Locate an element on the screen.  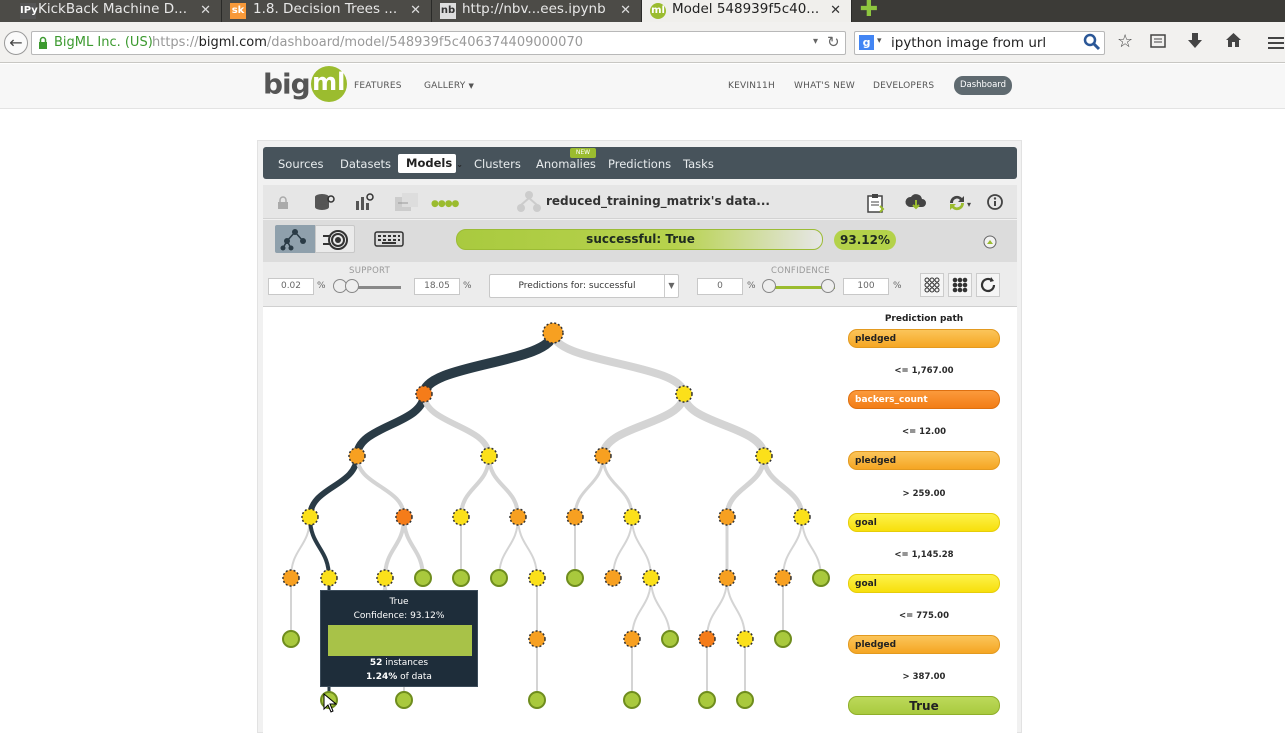
nav-whats-new: WHAT'S NEW is located at coordinates (824, 86).